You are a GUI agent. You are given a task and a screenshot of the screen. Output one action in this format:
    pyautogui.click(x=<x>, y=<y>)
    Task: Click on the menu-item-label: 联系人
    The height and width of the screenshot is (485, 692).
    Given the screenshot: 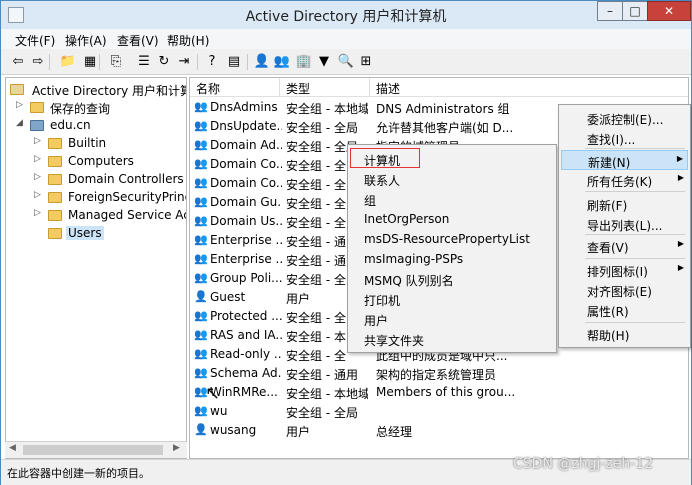 What is the action you would take?
    pyautogui.click(x=382, y=181)
    